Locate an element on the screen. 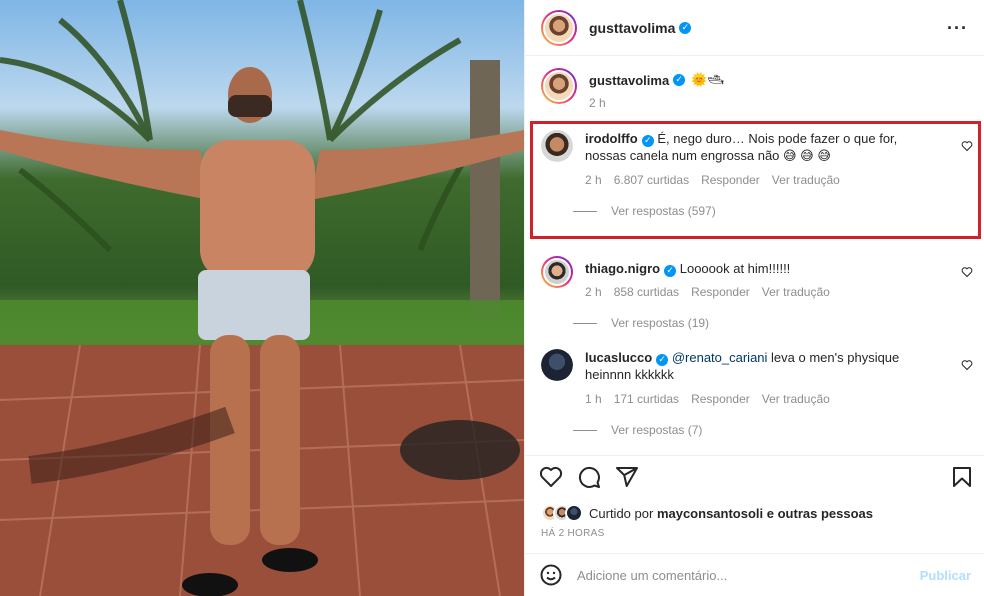 This screenshot has height=596, width=984. add-comment-input is located at coordinates (742, 575).